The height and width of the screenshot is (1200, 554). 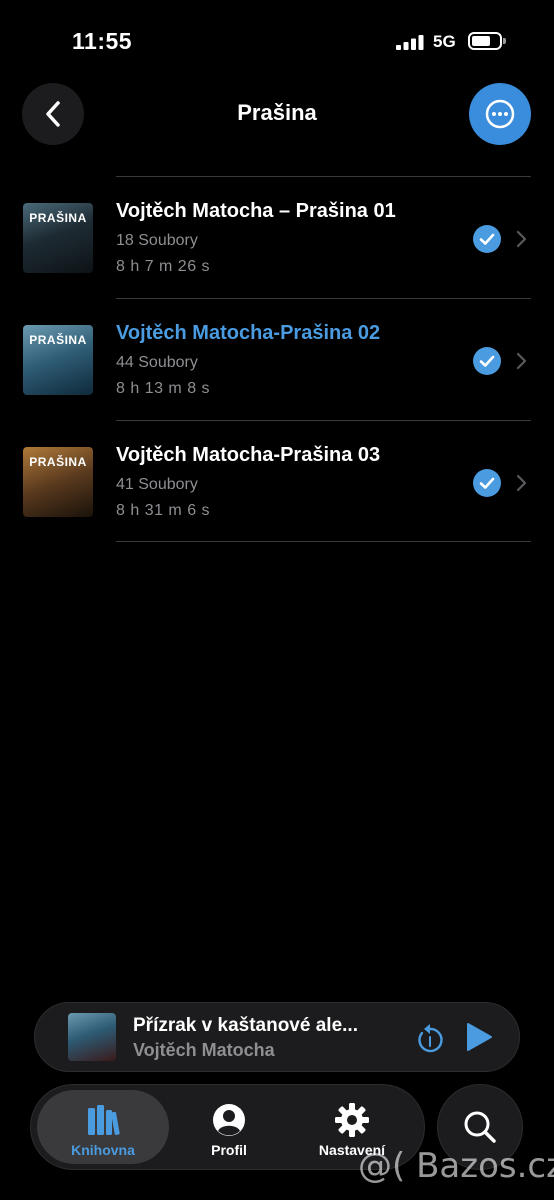 I want to click on network-type: 5G, so click(x=444, y=41).